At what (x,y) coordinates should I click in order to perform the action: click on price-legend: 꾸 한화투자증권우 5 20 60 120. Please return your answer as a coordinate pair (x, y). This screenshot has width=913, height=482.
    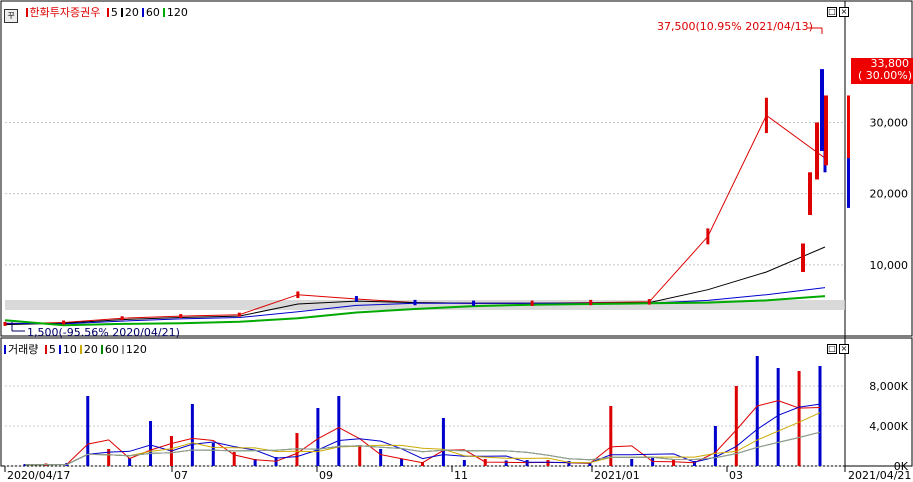
    Looking at the image, I should click on (96, 14).